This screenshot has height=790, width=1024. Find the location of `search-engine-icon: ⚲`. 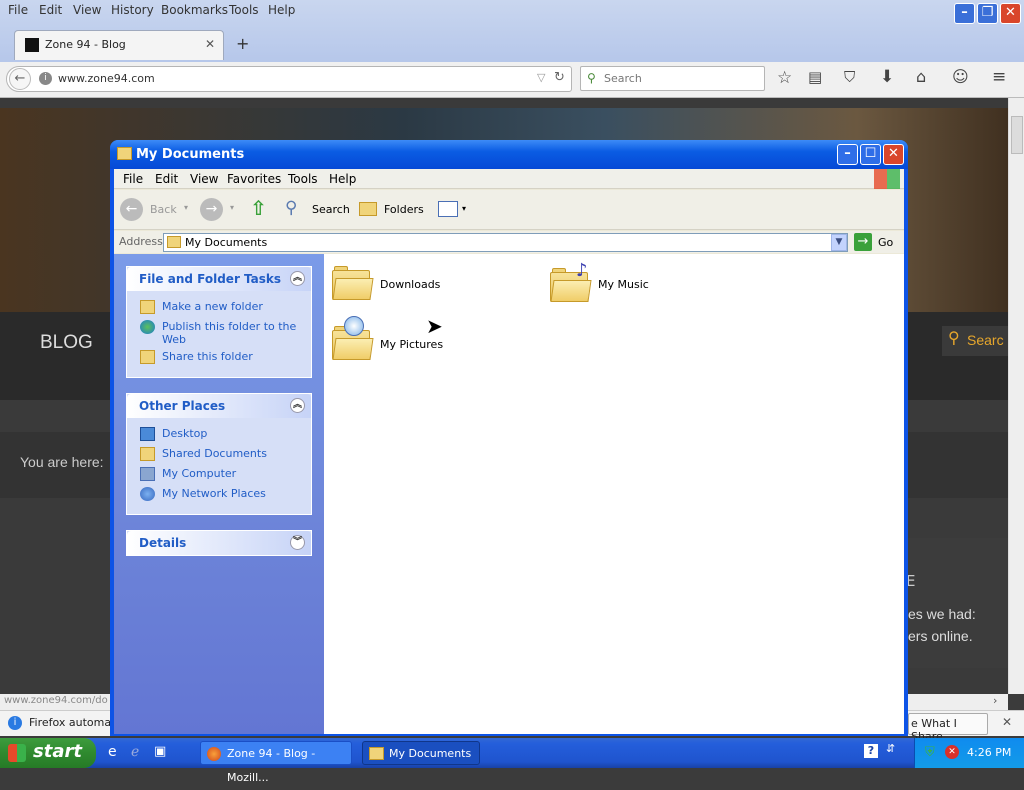

search-engine-icon: ⚲ is located at coordinates (591, 78).